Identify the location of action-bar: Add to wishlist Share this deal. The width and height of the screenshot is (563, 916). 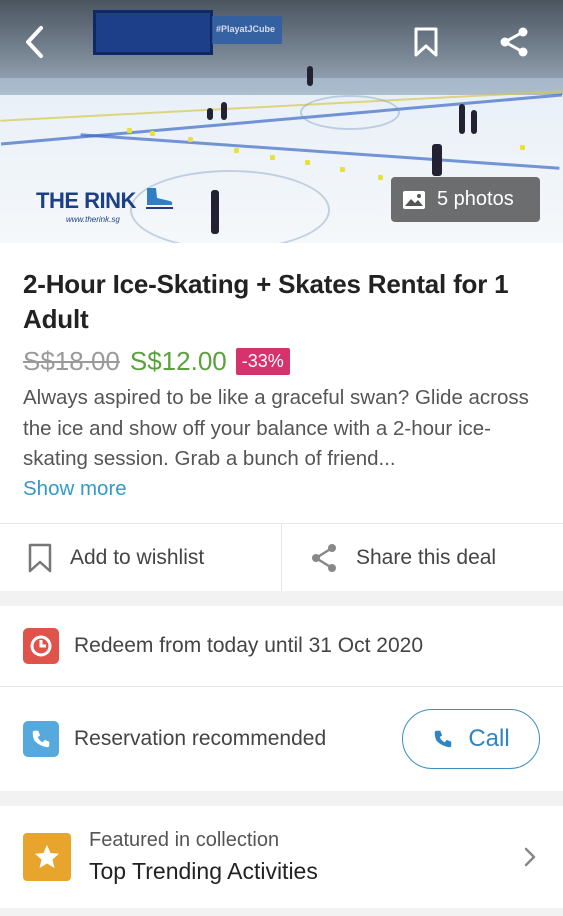
(281, 557).